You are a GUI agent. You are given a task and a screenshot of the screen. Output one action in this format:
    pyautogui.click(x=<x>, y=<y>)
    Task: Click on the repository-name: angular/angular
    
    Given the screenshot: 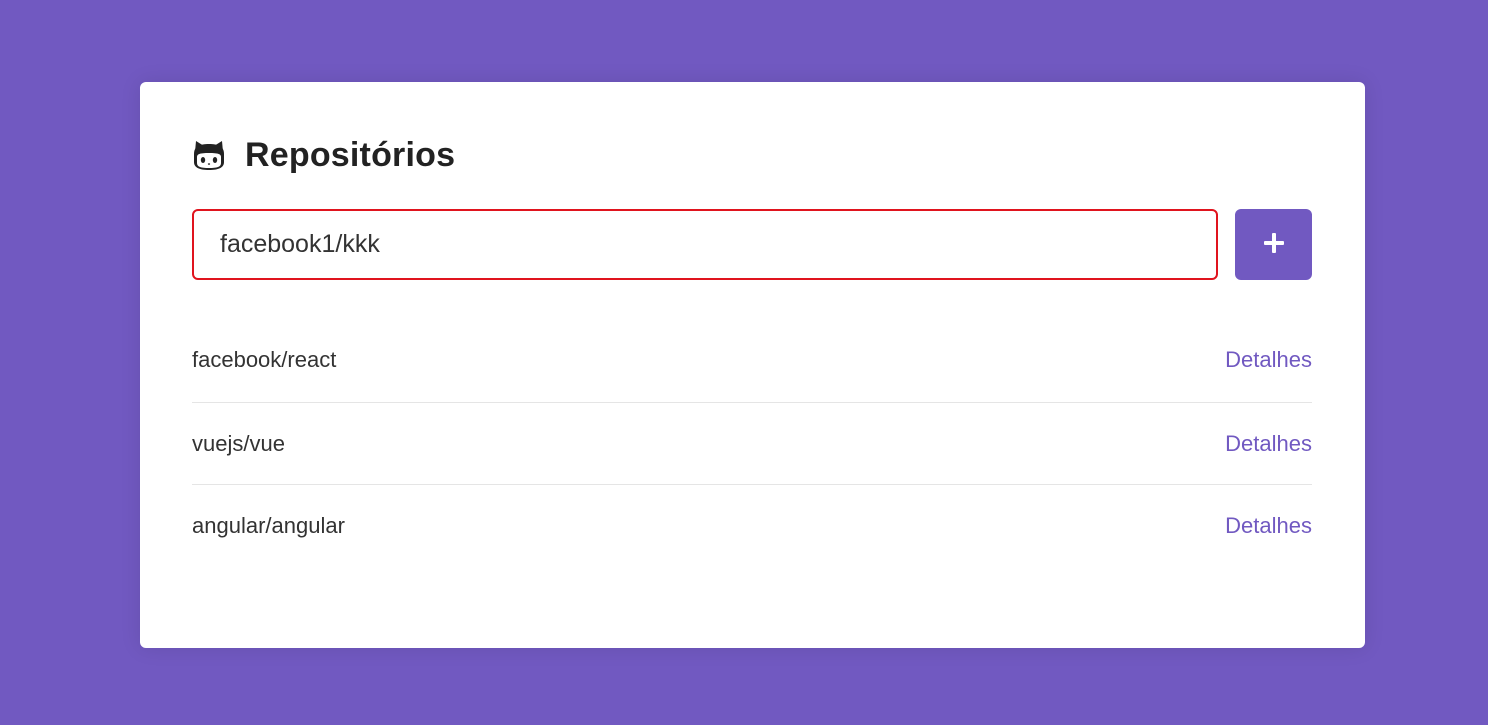 What is the action you would take?
    pyautogui.click(x=268, y=525)
    